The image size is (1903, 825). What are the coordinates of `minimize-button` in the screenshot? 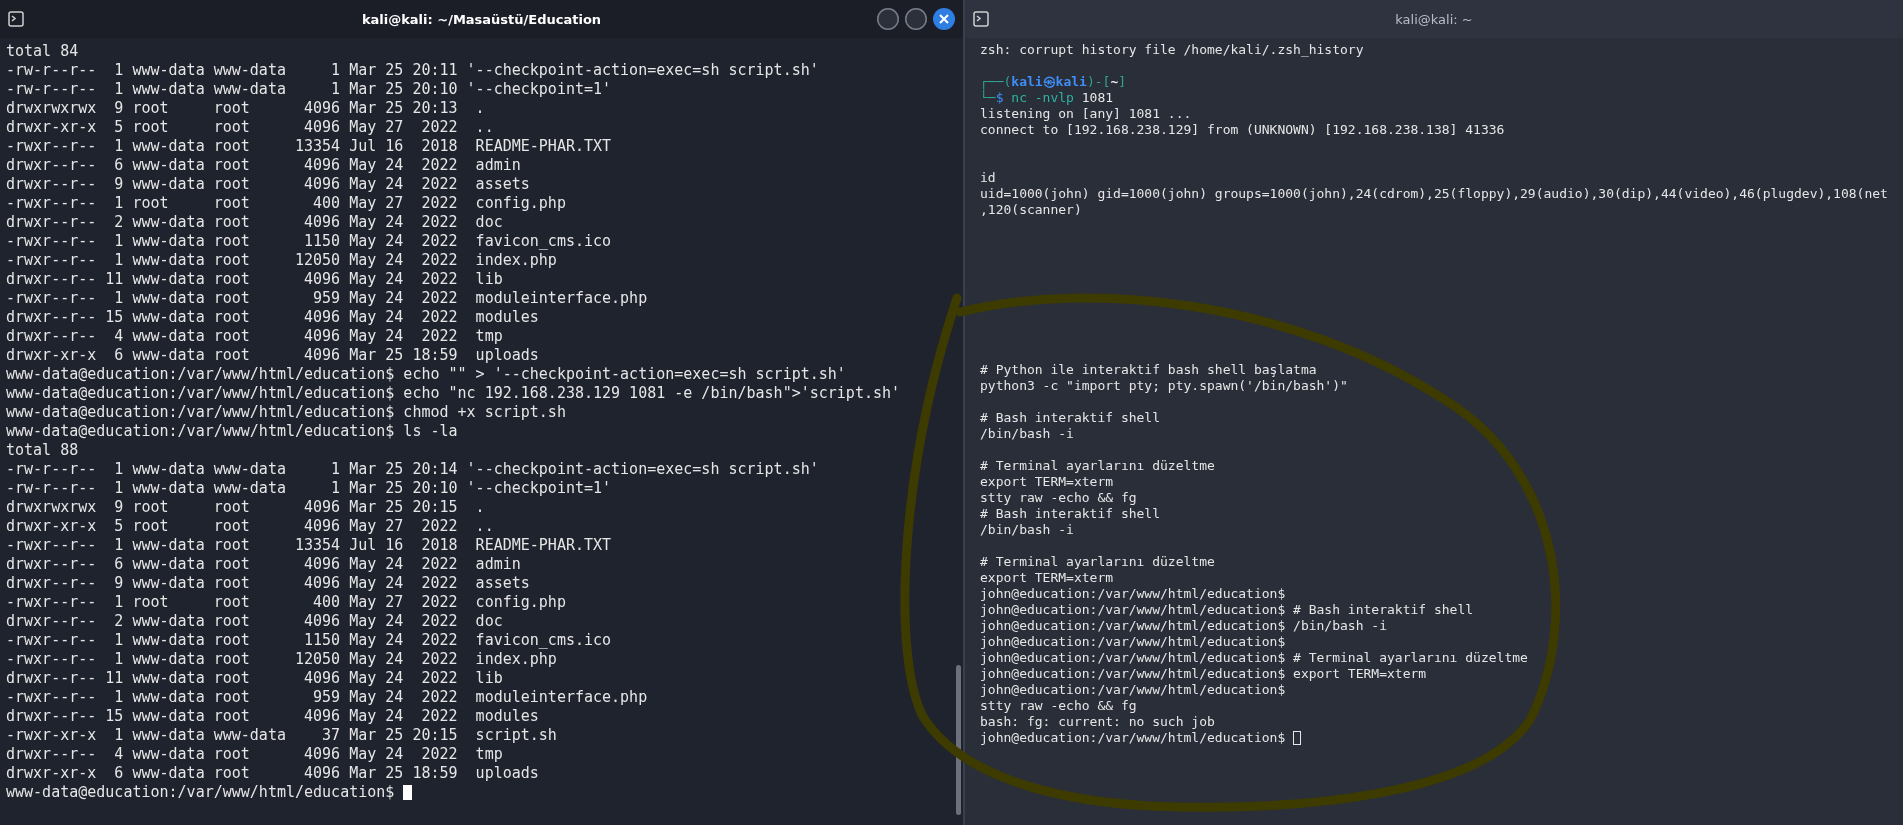 It's located at (888, 19).